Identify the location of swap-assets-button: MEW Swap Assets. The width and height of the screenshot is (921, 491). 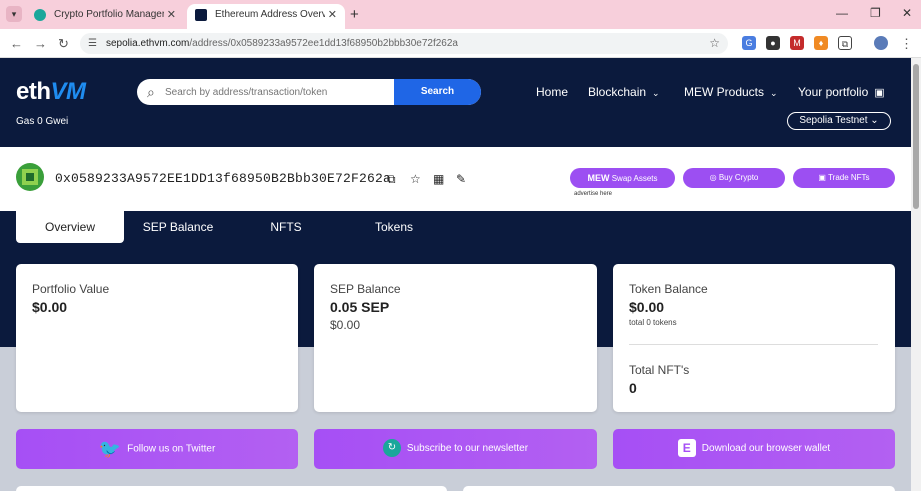
(622, 178).